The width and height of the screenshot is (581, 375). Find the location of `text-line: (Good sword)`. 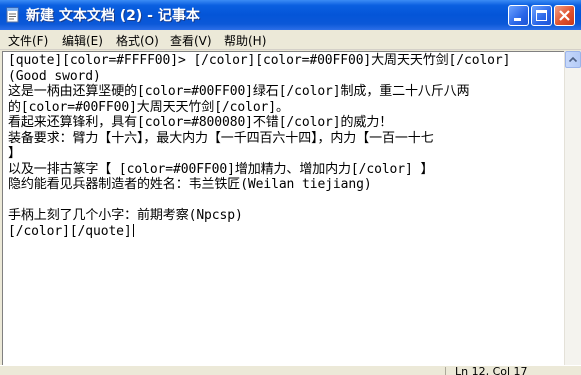

text-line: (Good sword) is located at coordinates (54, 76).